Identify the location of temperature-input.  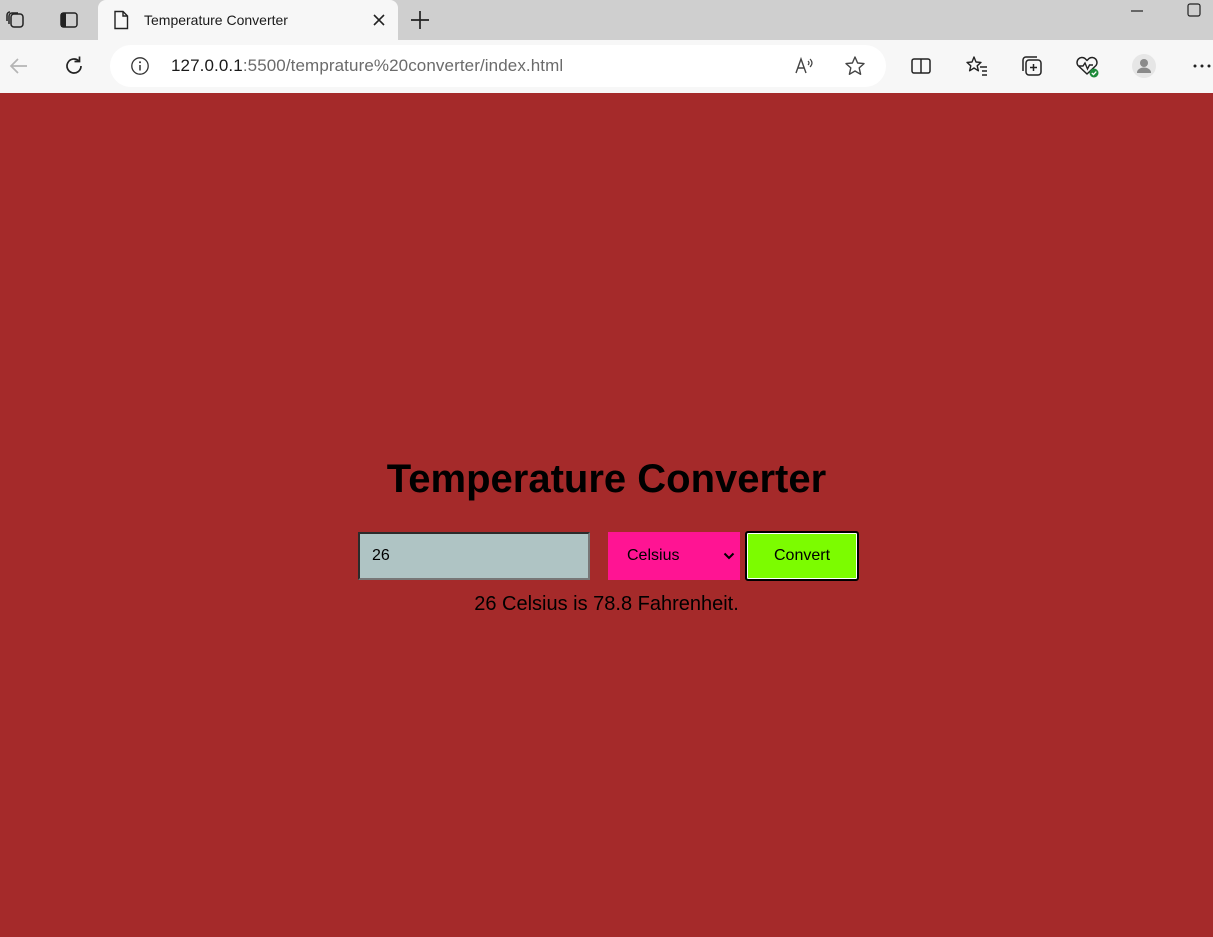
(474, 556).